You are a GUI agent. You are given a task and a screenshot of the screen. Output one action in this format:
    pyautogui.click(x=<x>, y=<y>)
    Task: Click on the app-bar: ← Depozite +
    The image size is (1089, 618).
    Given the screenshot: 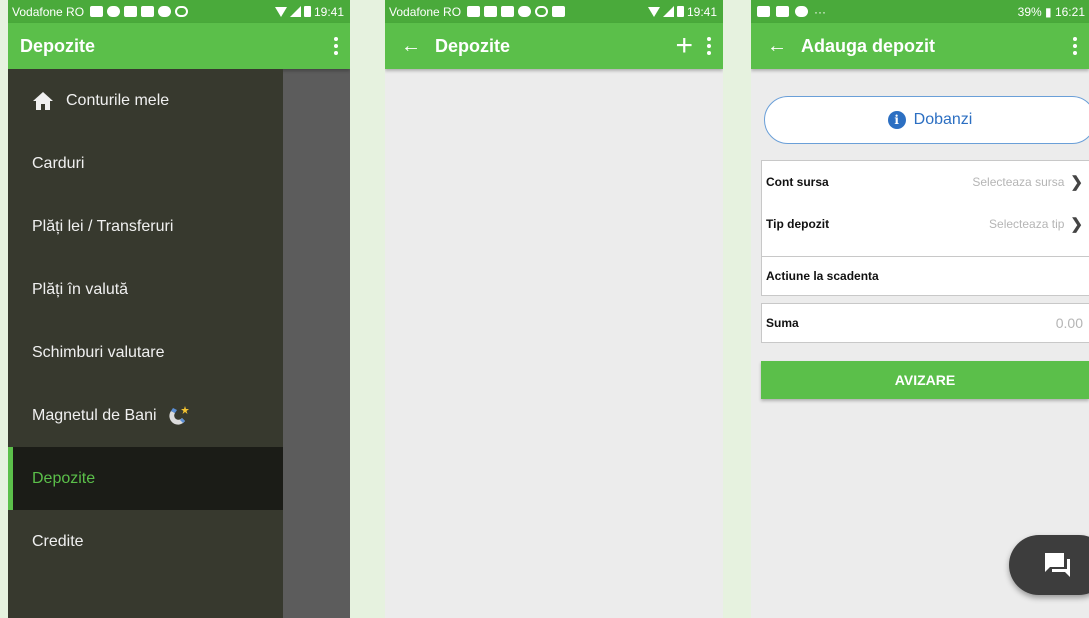 What is the action you would take?
    pyautogui.click(x=554, y=46)
    